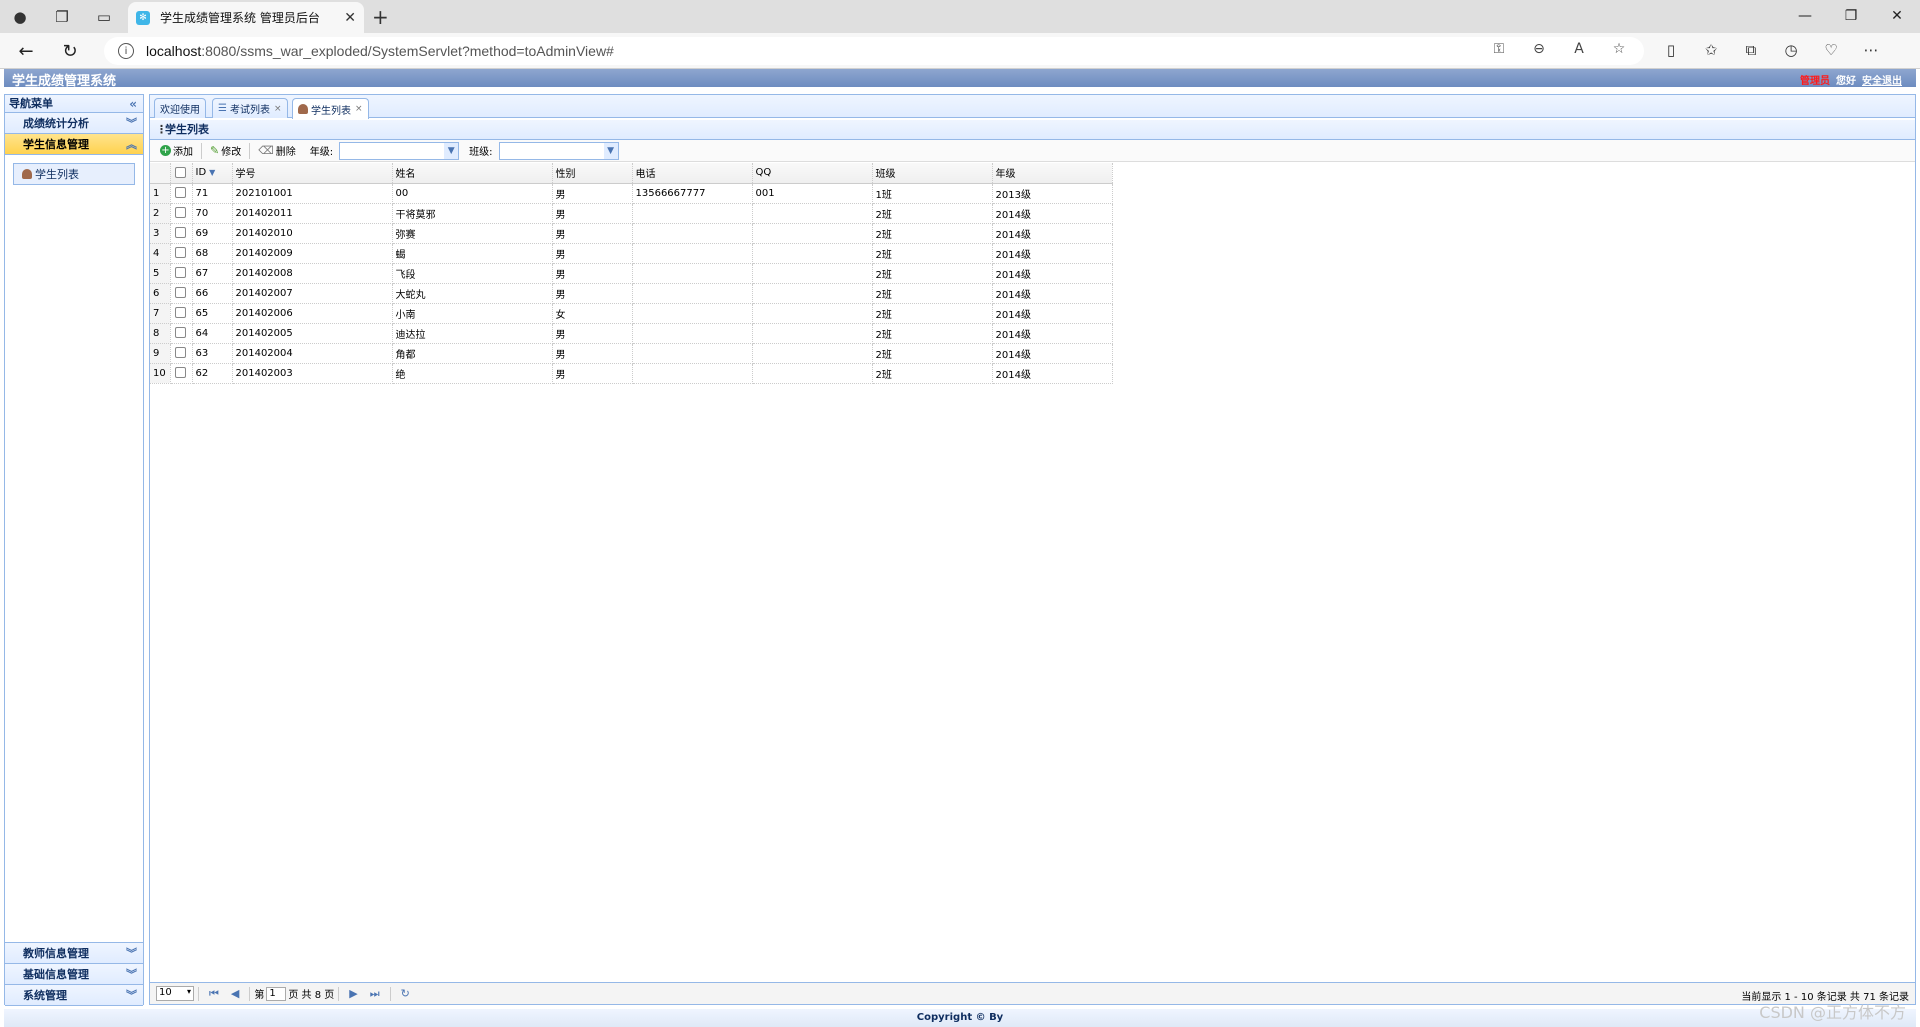 This screenshot has height=1027, width=1920. I want to click on edit-button: ✎ 修改, so click(225, 151).